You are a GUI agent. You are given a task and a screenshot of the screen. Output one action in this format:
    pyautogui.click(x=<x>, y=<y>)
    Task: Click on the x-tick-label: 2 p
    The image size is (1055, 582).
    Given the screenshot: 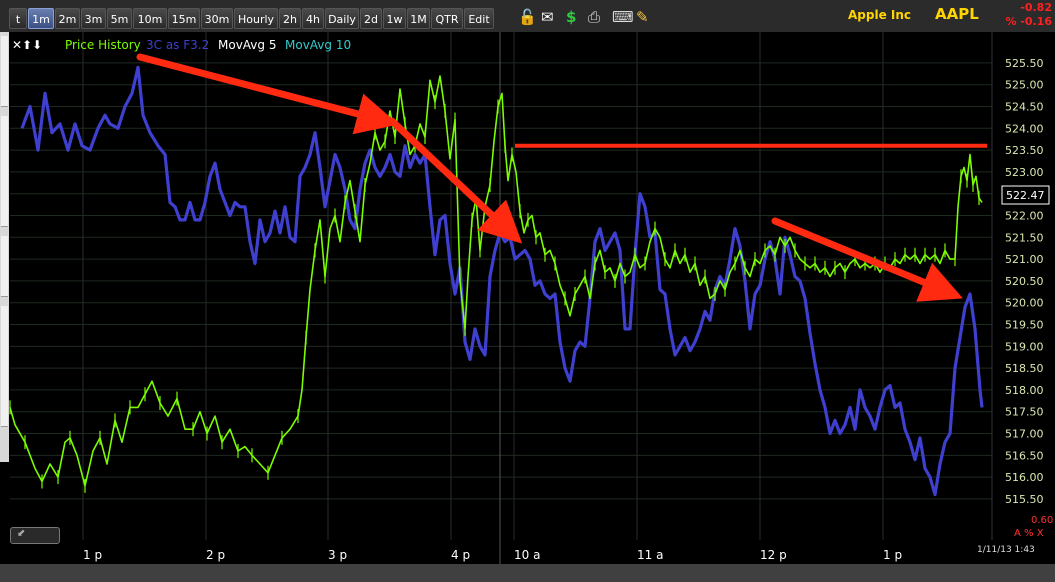 What is the action you would take?
    pyautogui.click(x=215, y=555)
    